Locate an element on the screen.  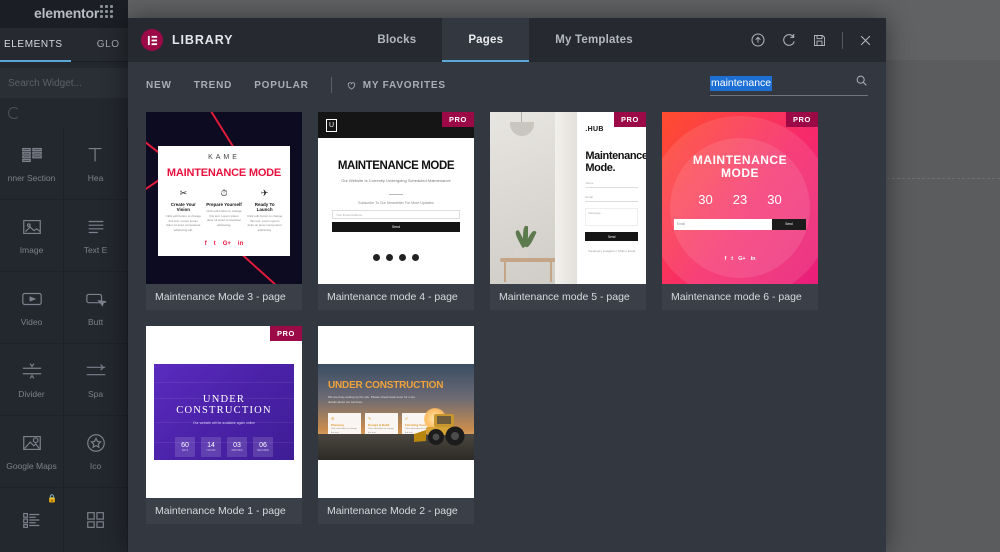
column-title: Prepare Yourself is located at coordinates (224, 204).